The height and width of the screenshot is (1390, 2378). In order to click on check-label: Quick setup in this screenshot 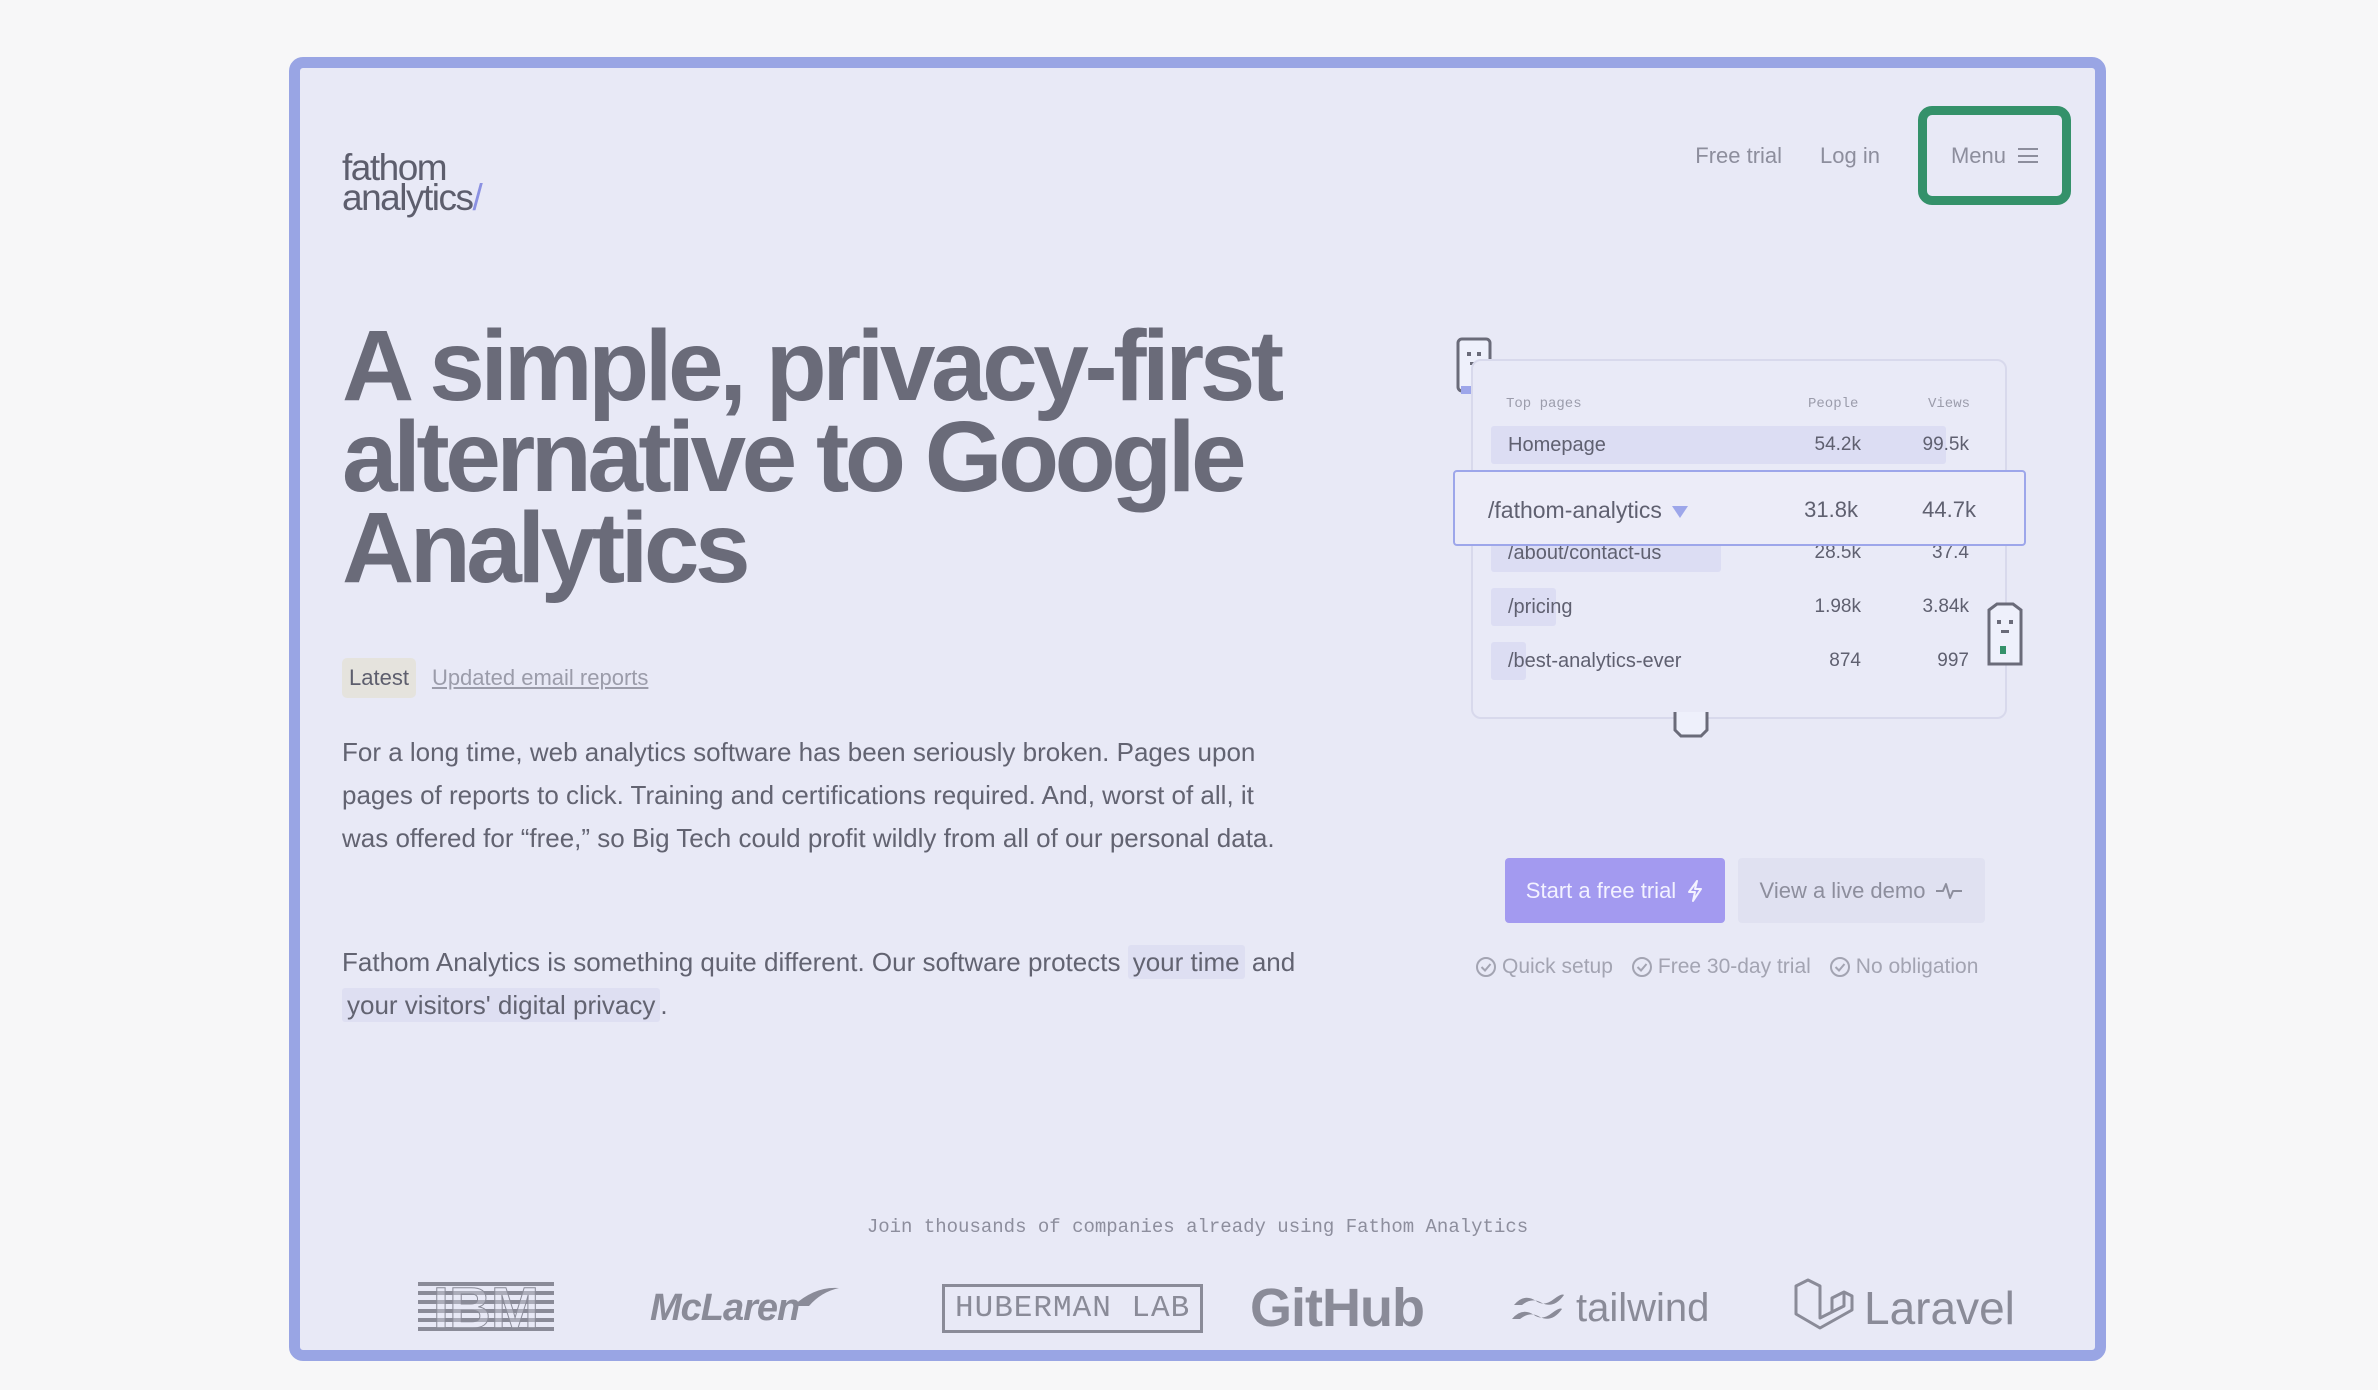, I will do `click(1557, 966)`.